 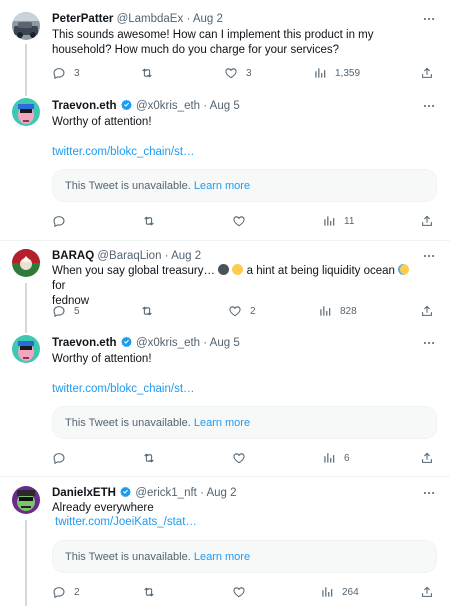 I want to click on like-count: 2, so click(x=253, y=311).